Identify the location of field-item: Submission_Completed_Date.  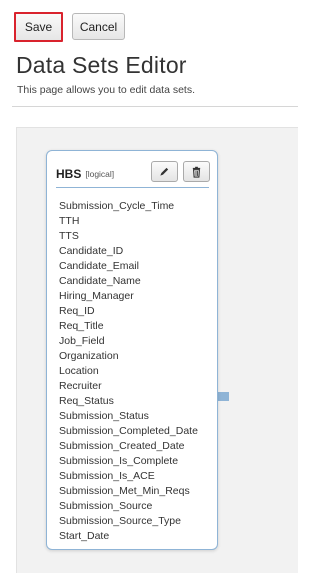
(128, 431).